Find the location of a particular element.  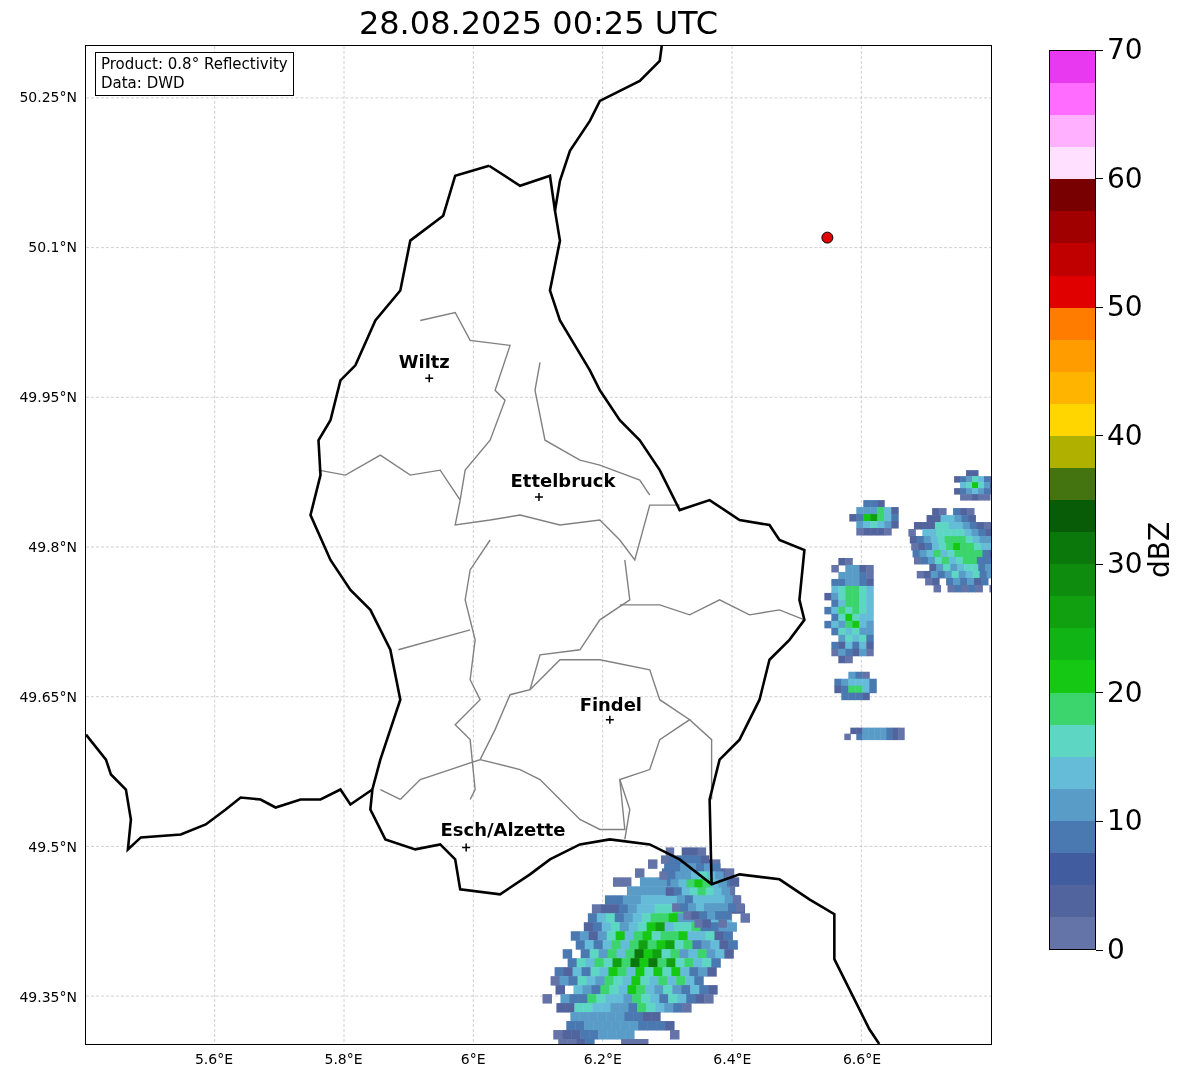

colorbar-tick-label: 40 is located at coordinates (1125, 435).